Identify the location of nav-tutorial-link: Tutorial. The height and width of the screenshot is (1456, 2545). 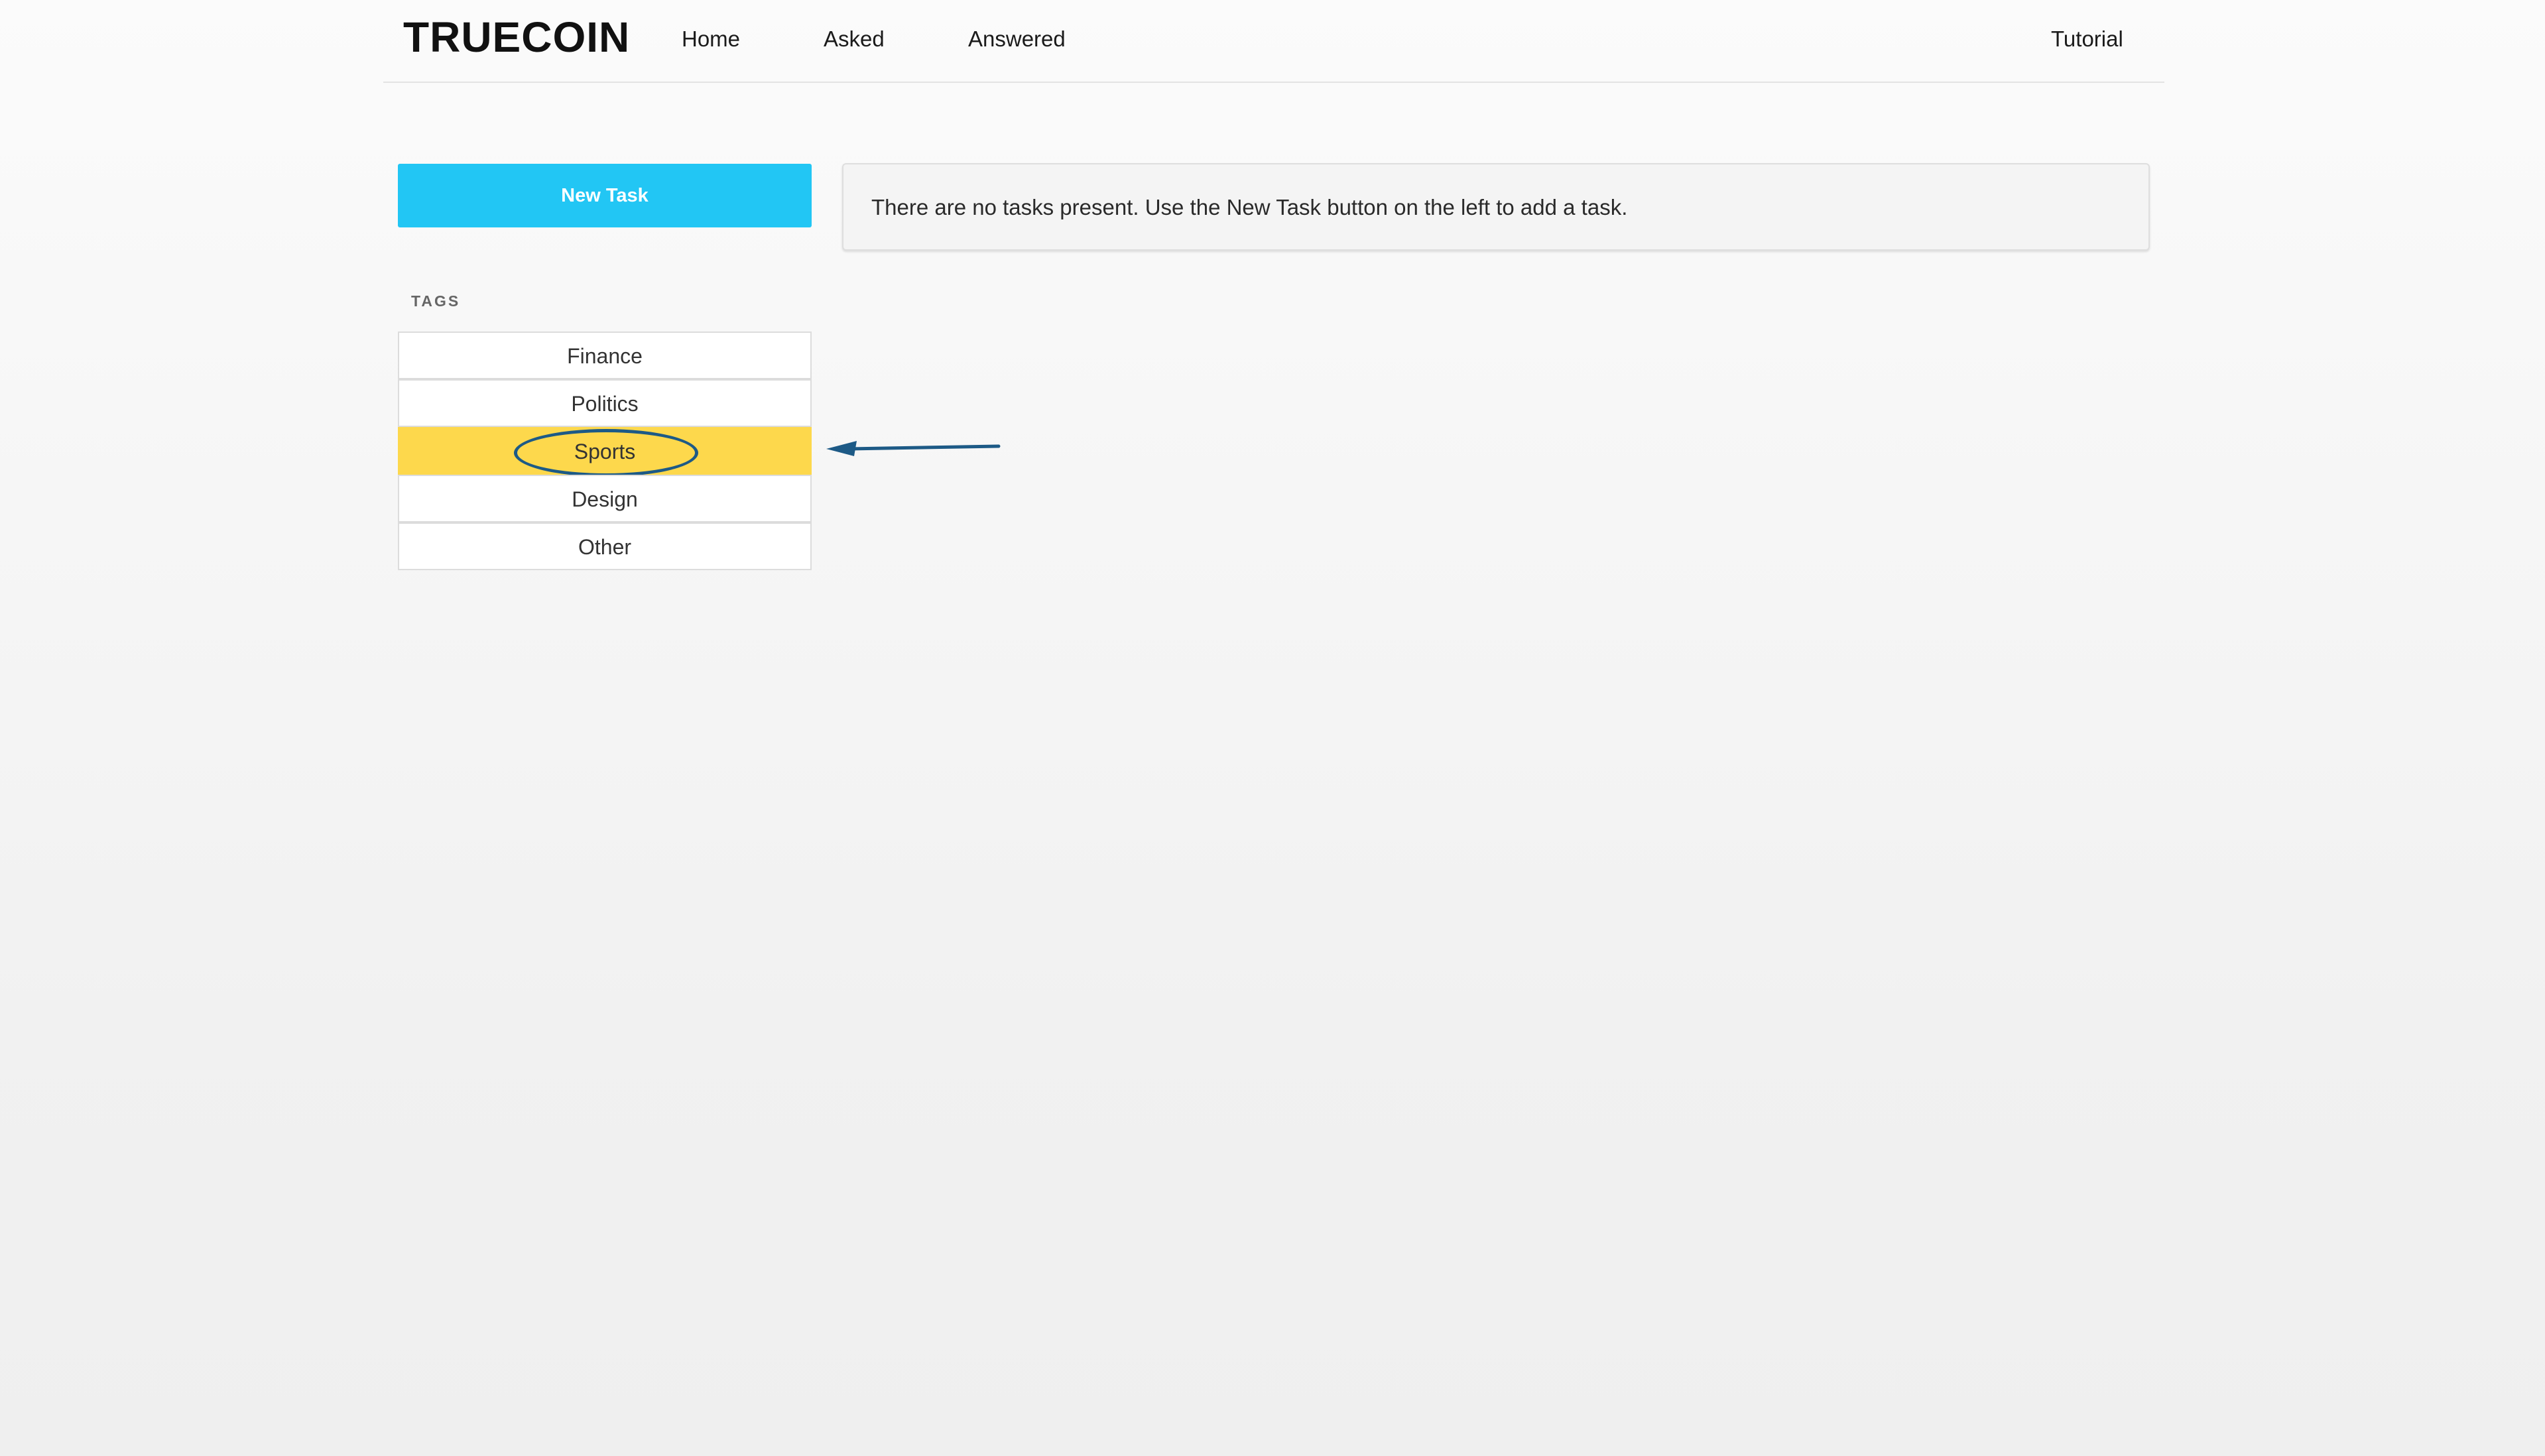
(2087, 39).